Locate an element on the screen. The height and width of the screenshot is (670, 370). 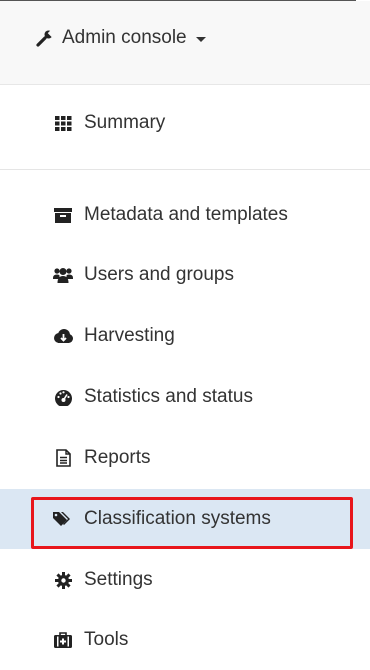
users-icon is located at coordinates (63, 275).